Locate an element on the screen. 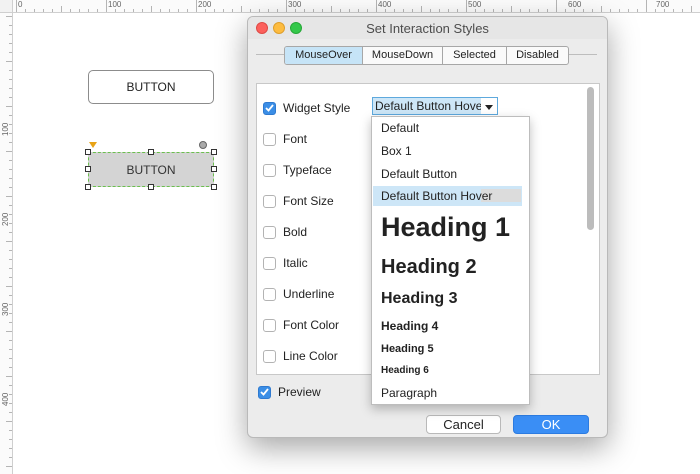  dropdown-item: Box 1 is located at coordinates (396, 151).